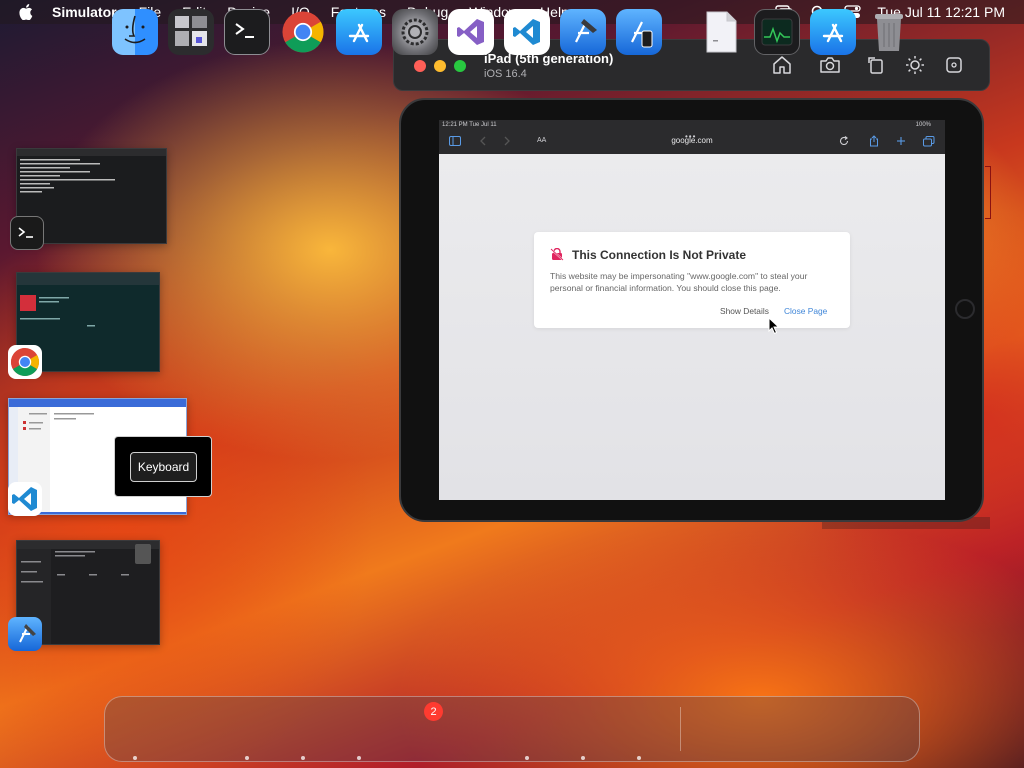 This screenshot has height=768, width=1024. Describe the element at coordinates (642, 34) in the screenshot. I see `simulator-icon` at that location.